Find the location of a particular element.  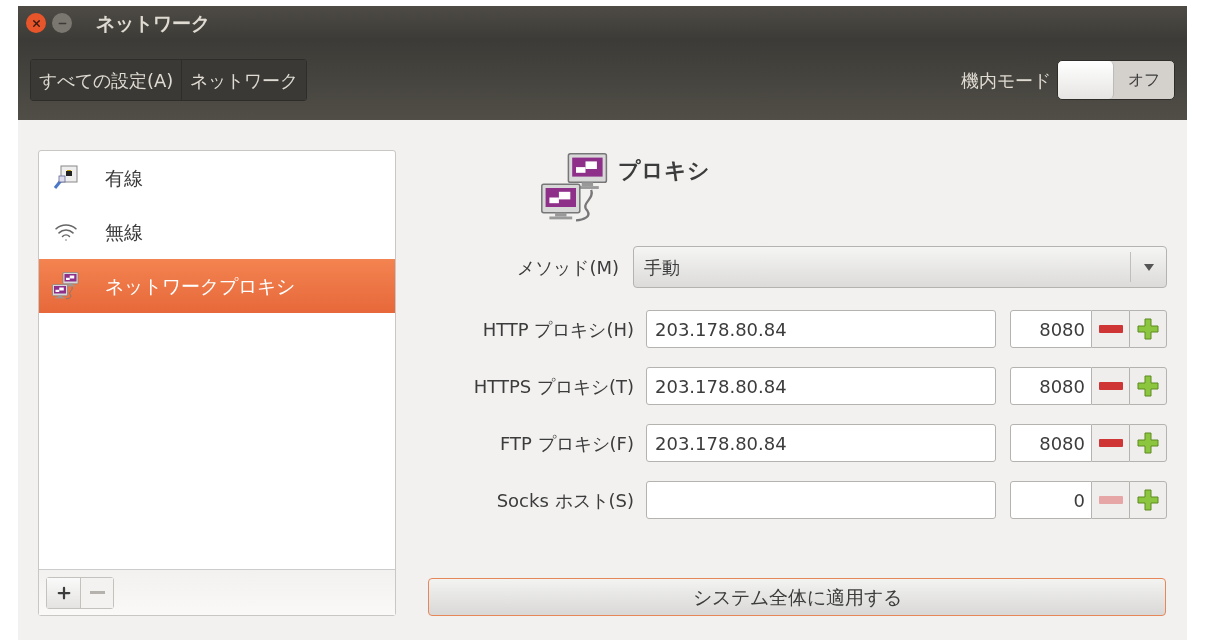

host-field is located at coordinates (821, 500).